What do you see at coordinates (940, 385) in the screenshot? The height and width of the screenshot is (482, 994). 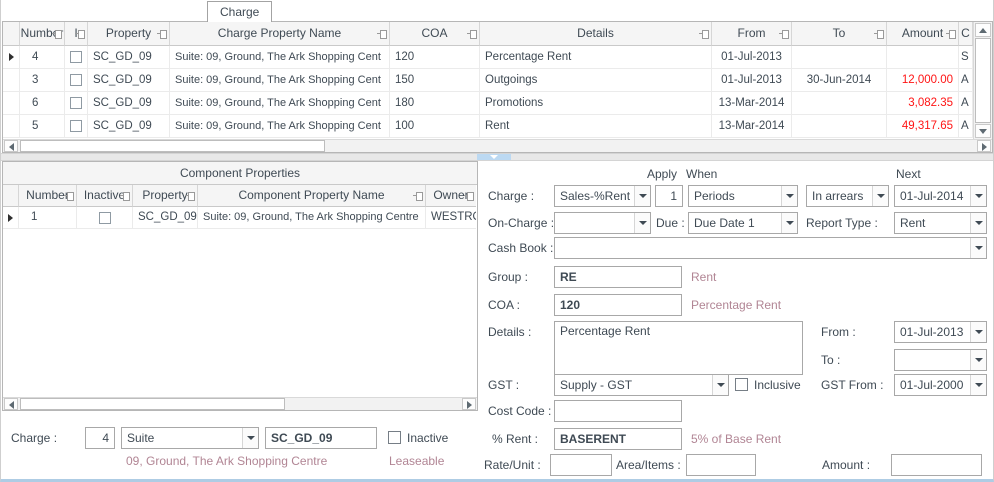 I see `gst-from-date-picker: 01-Jul-2000` at bounding box center [940, 385].